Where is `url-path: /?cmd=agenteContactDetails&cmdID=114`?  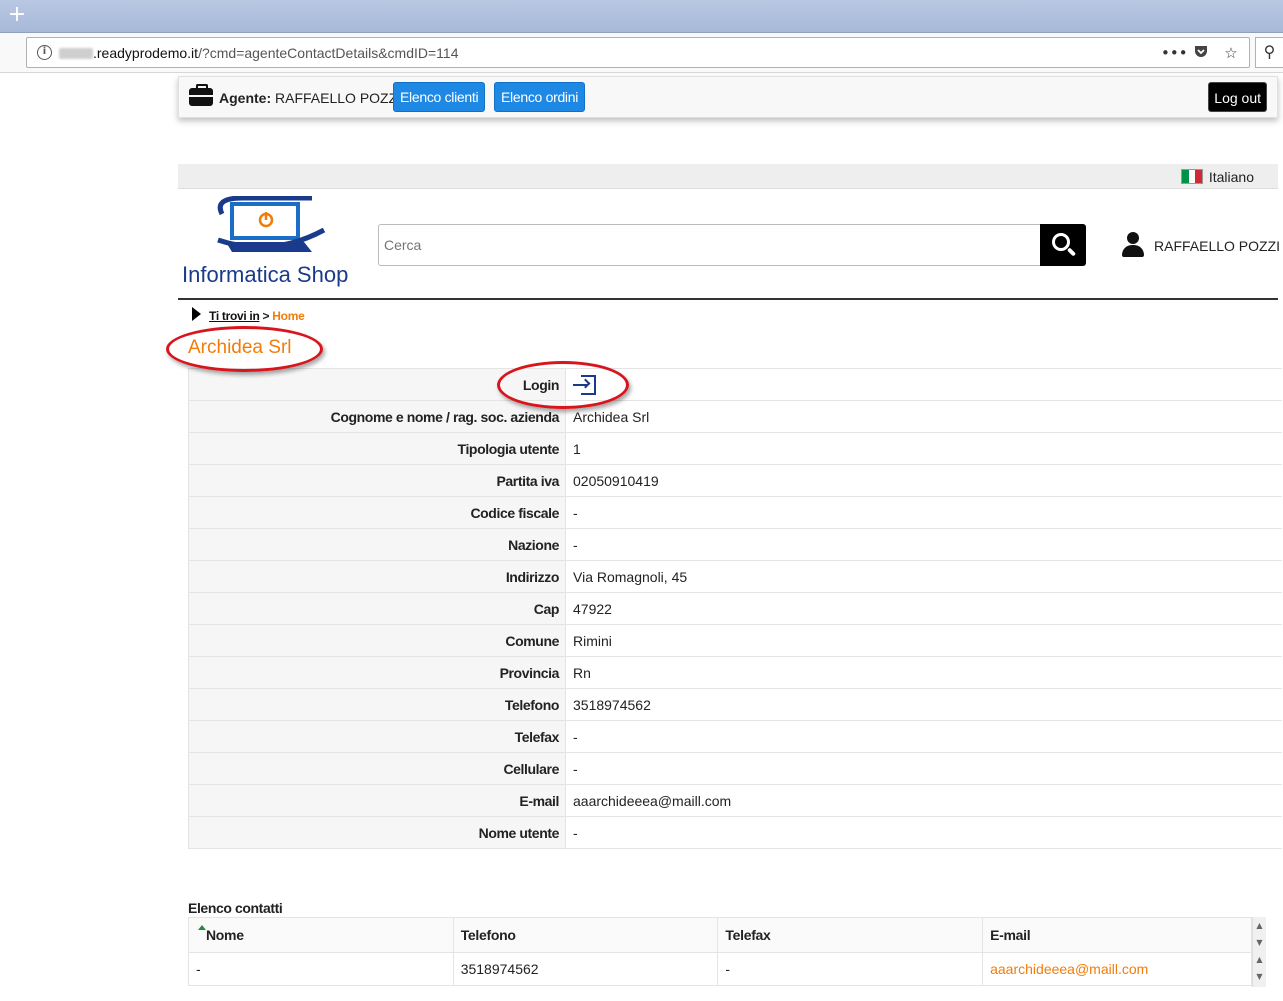 url-path: /?cmd=agenteContactDetails&cmdID=114 is located at coordinates (328, 53).